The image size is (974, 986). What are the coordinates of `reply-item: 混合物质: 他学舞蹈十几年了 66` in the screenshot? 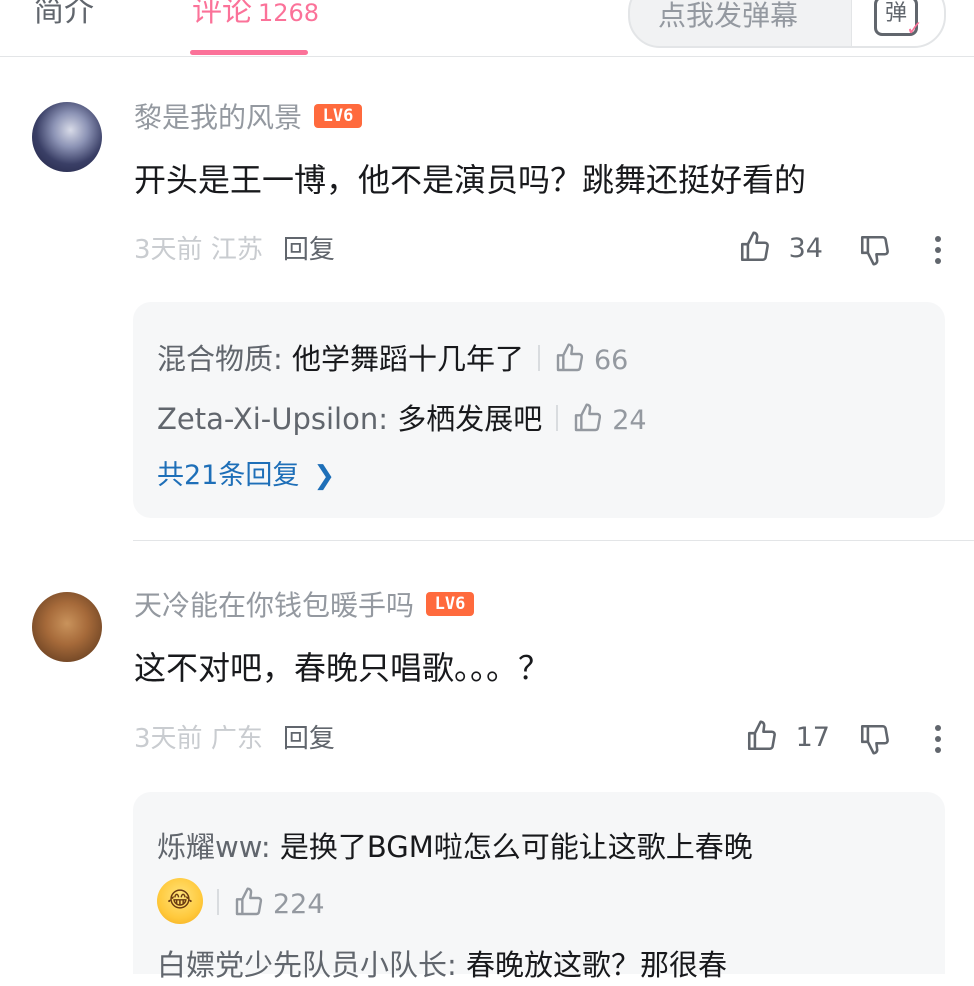 It's located at (392, 360).